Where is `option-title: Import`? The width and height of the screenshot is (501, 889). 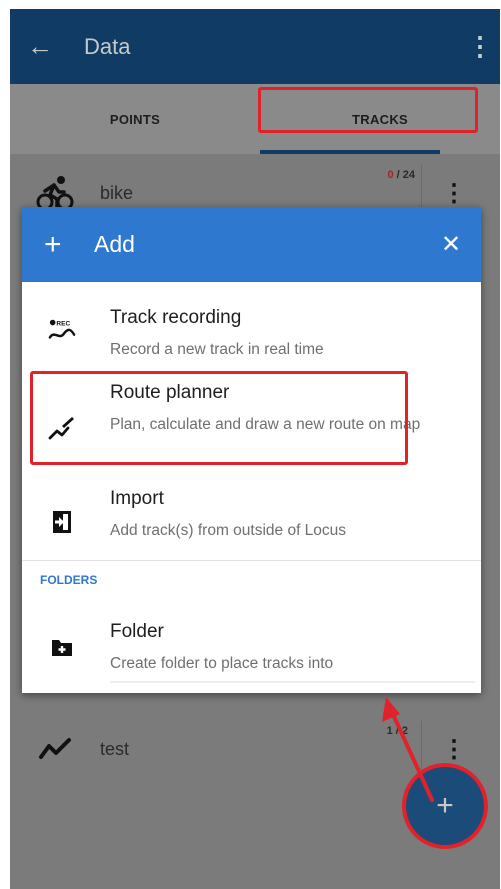 option-title: Import is located at coordinates (137, 498).